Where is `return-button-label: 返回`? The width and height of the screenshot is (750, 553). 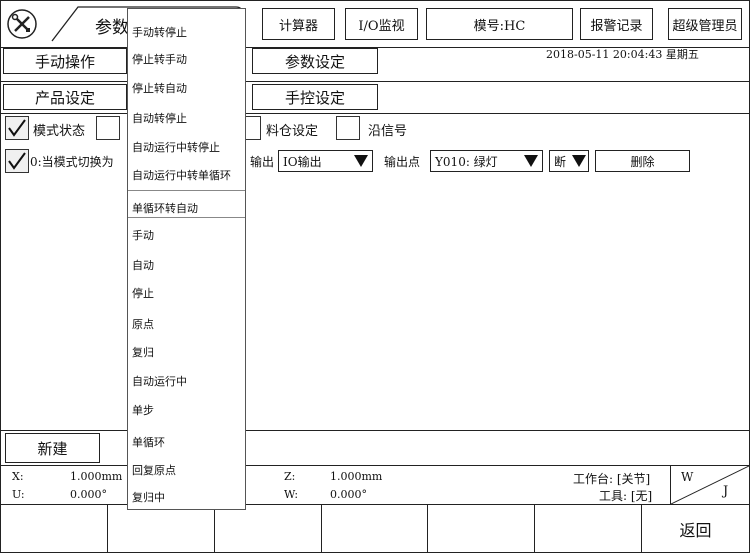
return-button-label: 返回 is located at coordinates (695, 530).